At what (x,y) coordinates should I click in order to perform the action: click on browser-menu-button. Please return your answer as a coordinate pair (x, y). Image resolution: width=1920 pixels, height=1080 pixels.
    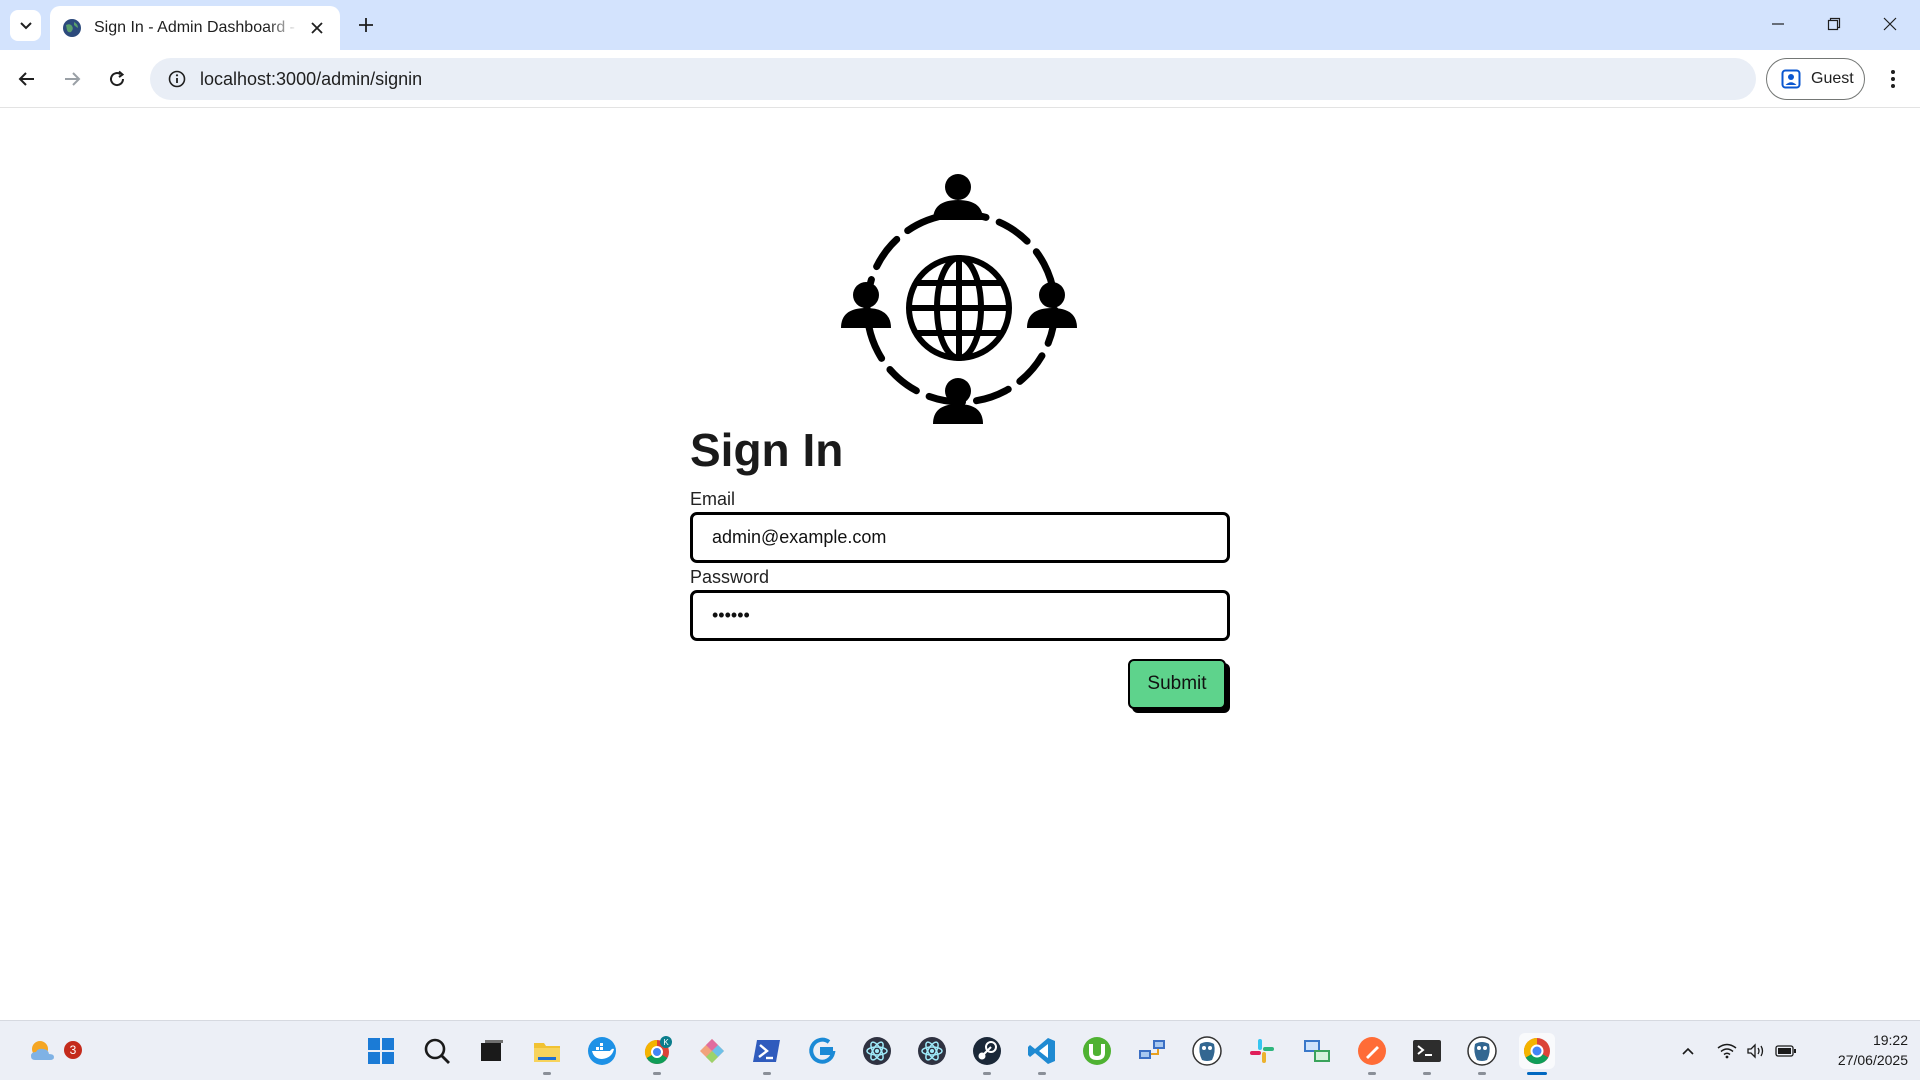
    Looking at the image, I should click on (1893, 79).